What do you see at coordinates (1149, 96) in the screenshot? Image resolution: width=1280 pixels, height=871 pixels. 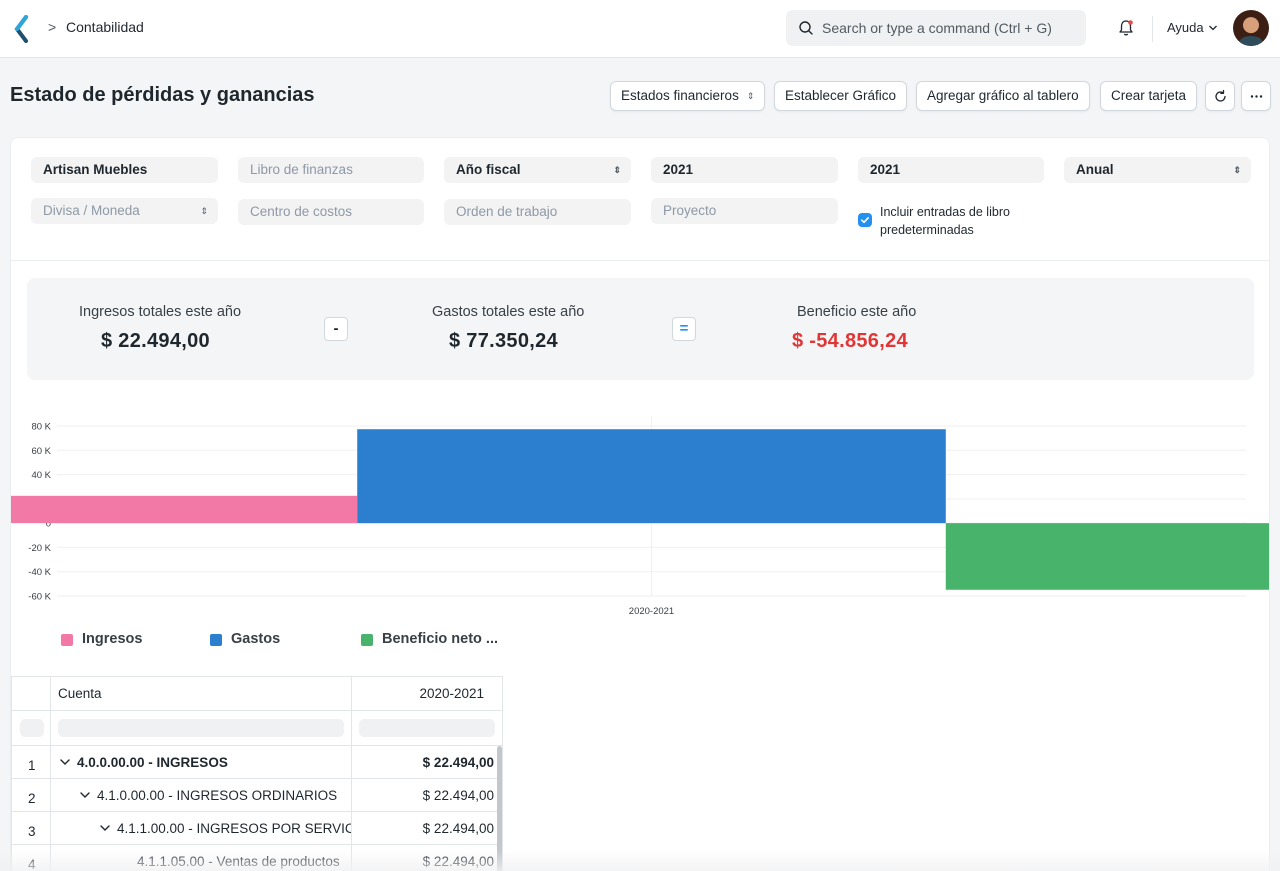 I see `create-card-button: Crear tarjeta` at bounding box center [1149, 96].